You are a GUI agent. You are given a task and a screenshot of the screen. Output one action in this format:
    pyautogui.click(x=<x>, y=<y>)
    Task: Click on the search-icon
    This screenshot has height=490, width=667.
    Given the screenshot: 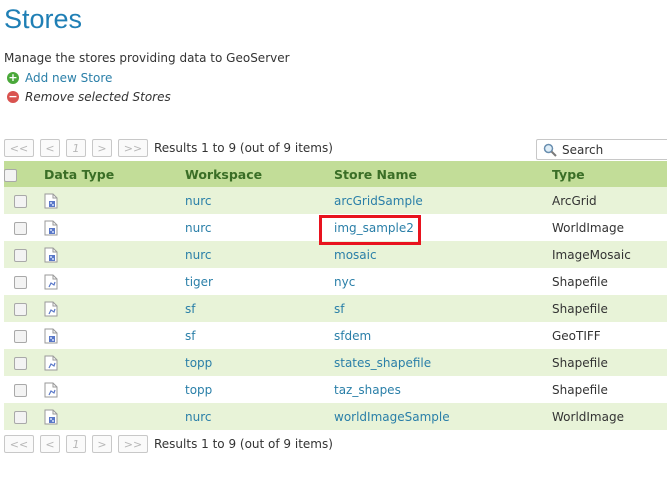 What is the action you would take?
    pyautogui.click(x=550, y=150)
    